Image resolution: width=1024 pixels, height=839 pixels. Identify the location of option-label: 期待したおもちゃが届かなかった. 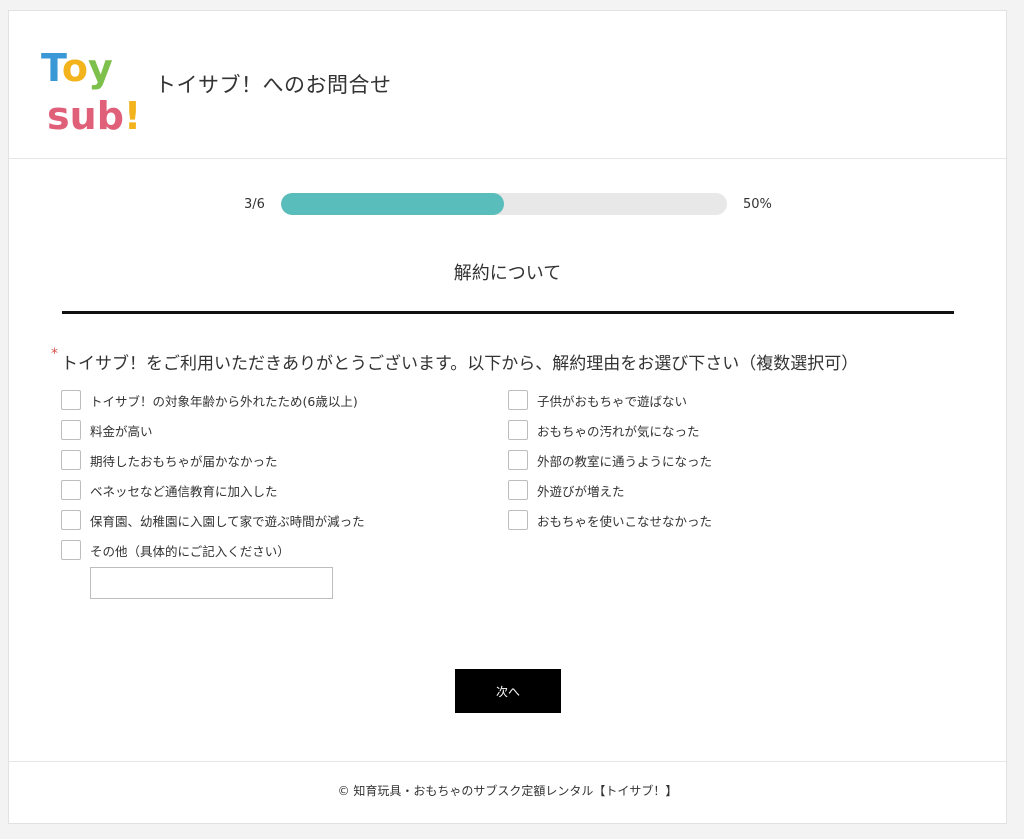
(184, 461).